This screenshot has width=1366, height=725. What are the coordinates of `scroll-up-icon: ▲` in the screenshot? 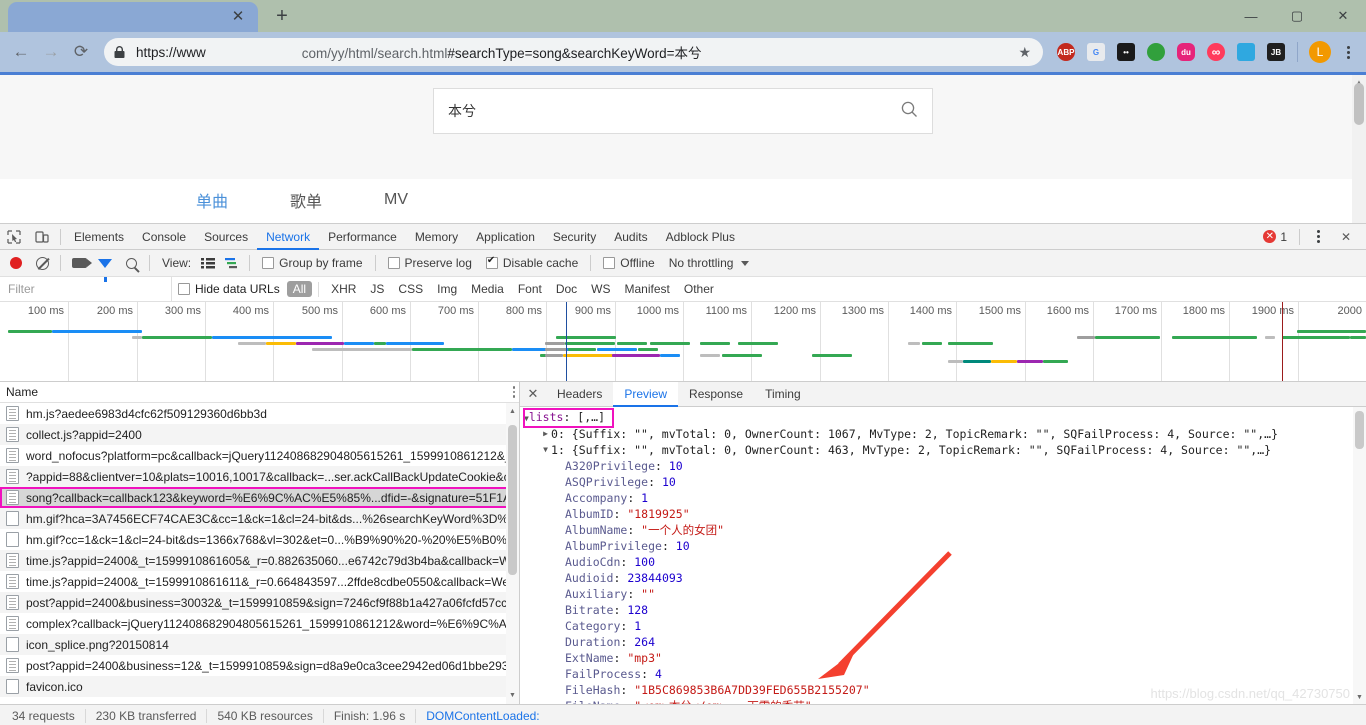 It's located at (512, 411).